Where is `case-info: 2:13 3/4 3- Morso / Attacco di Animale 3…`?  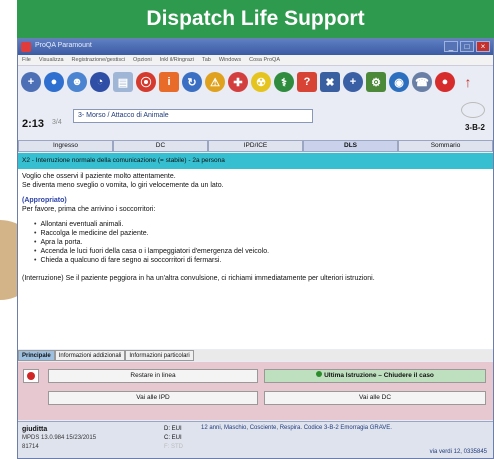 case-info: 2:13 3/4 3- Morso / Attacco di Animale 3… is located at coordinates (255, 116).